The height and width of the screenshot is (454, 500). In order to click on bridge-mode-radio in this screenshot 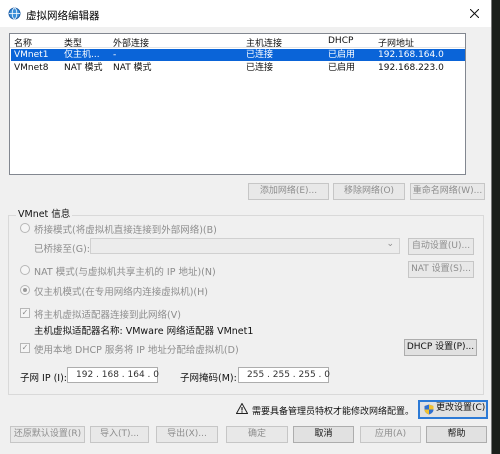, I will do `click(25, 228)`.